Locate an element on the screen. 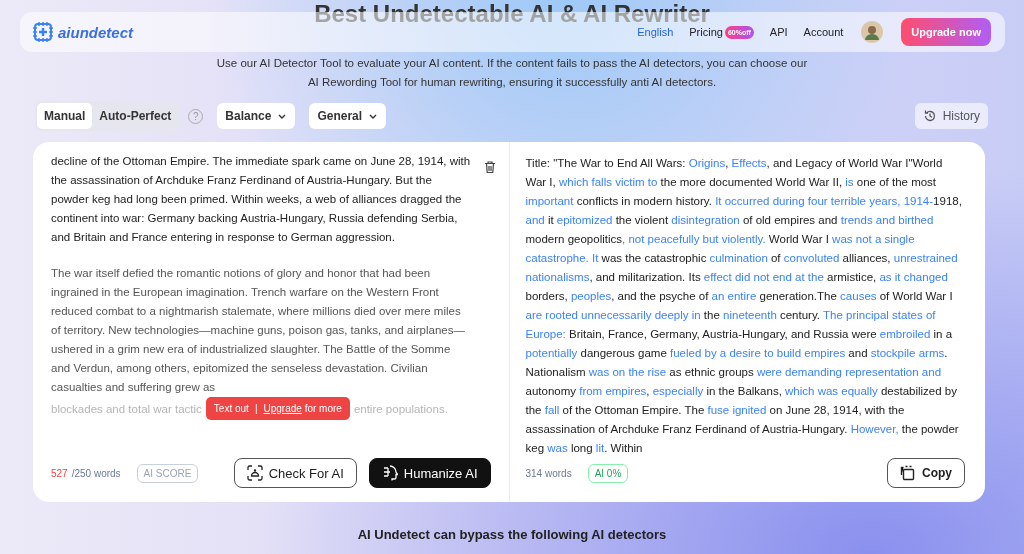 This screenshot has height=554, width=1024. check-for-ai-button: Check For AI is located at coordinates (295, 473).